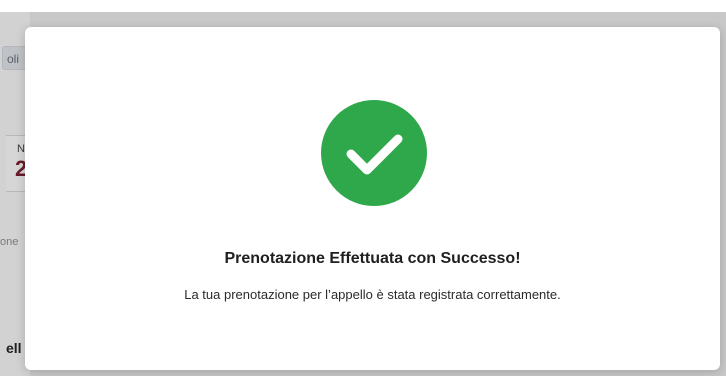  I want to click on background-card-label: N, so click(21, 149).